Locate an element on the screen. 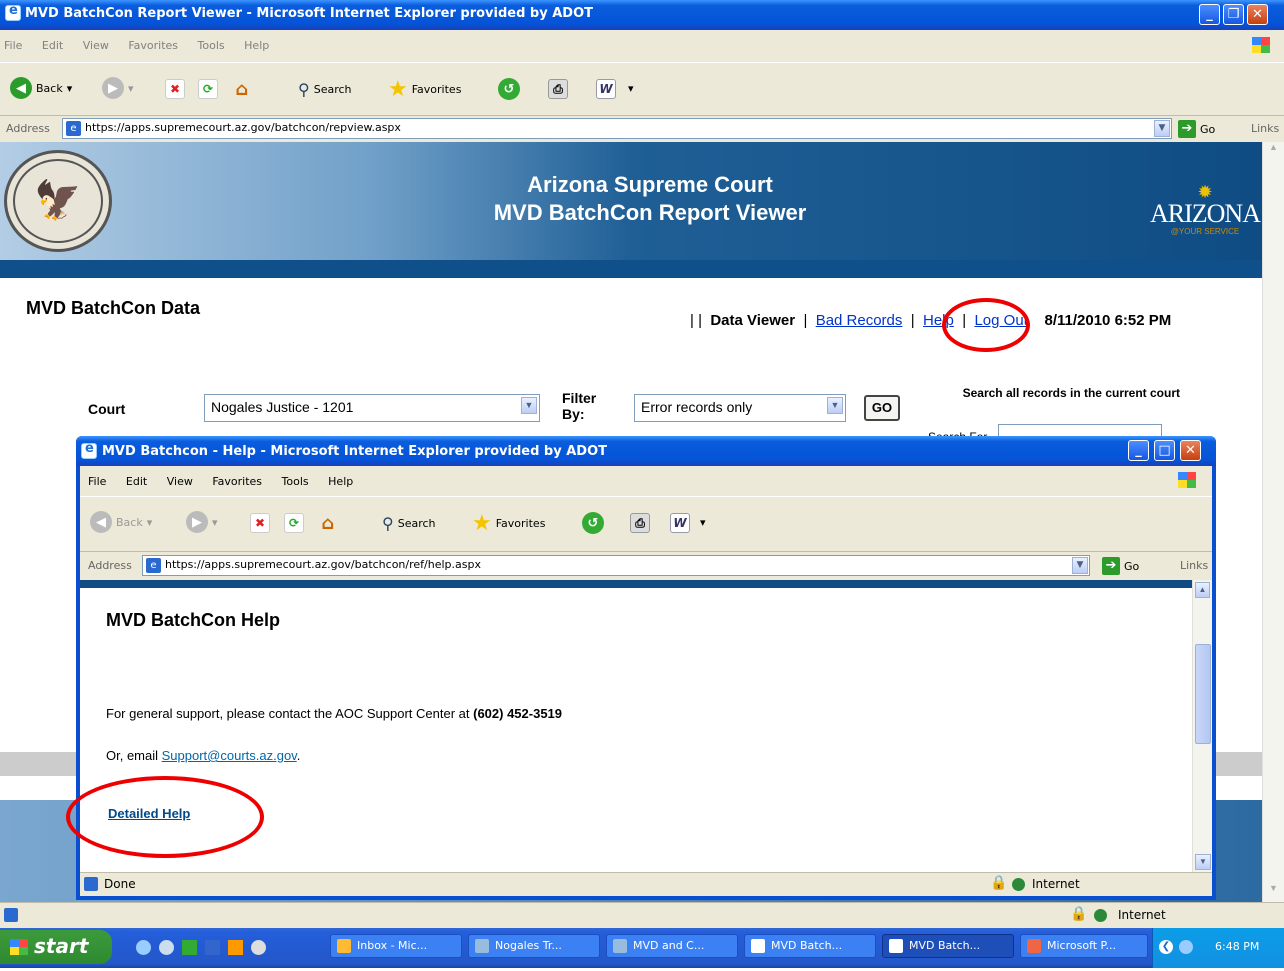  popup-links-label: Links is located at coordinates (1194, 565).